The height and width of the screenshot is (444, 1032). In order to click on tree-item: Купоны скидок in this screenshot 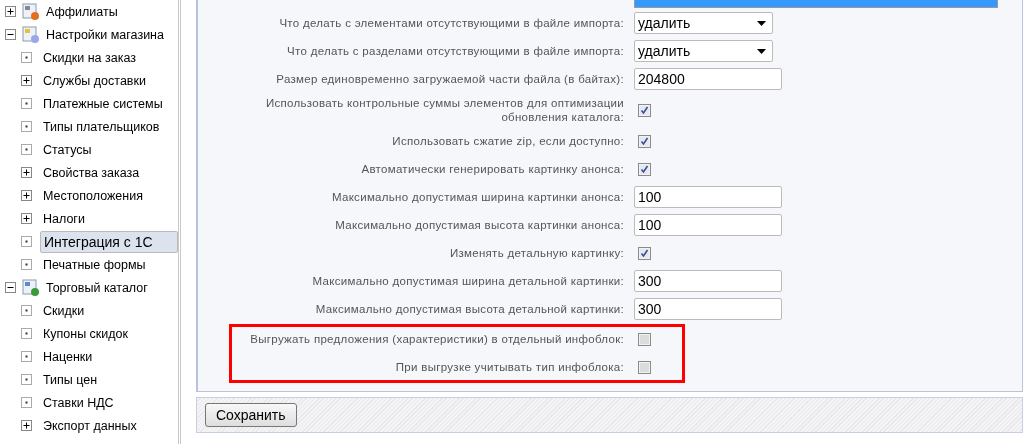, I will do `click(86, 333)`.